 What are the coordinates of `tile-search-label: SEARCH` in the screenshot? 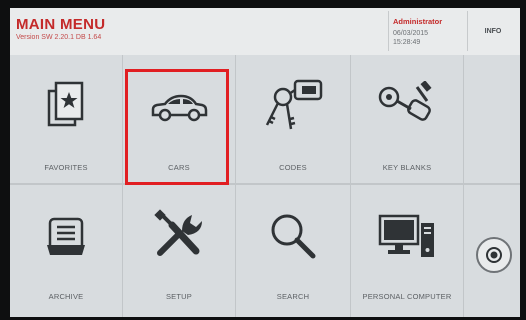 It's located at (293, 296).